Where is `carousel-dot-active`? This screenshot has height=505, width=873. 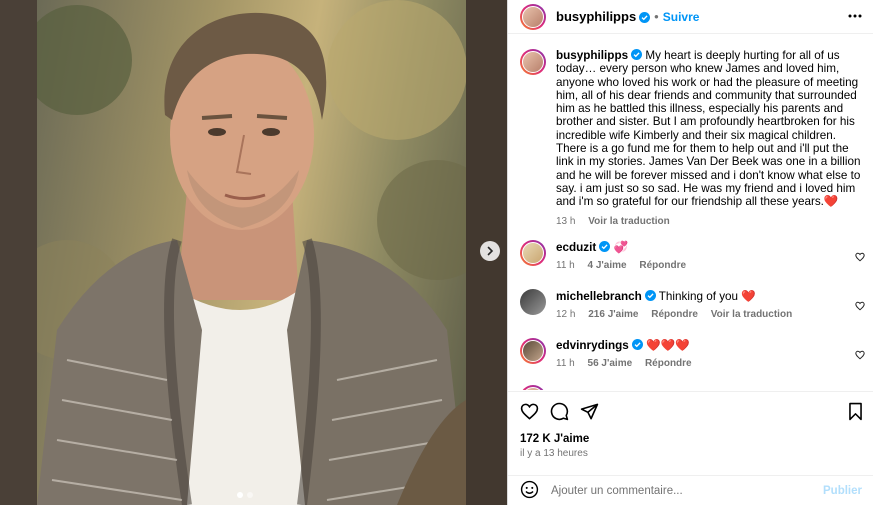
carousel-dot-active is located at coordinates (240, 495).